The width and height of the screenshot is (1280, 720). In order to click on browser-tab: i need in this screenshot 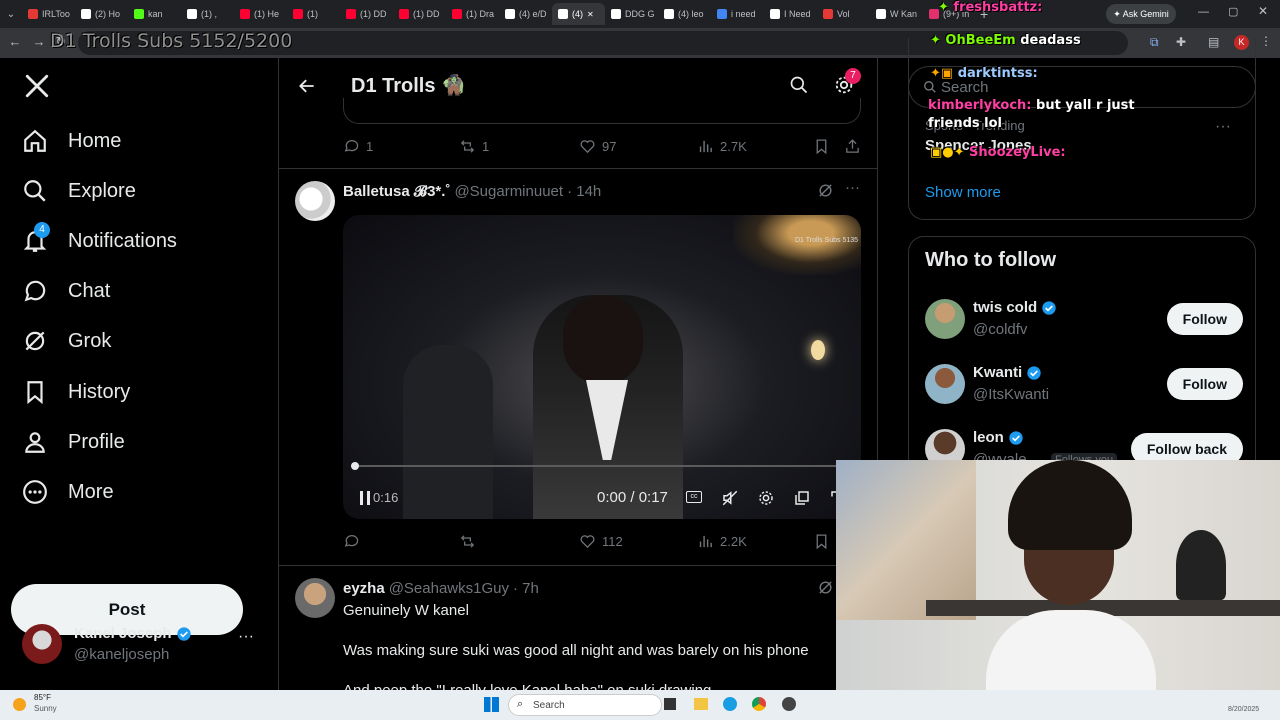, I will do `click(737, 14)`.